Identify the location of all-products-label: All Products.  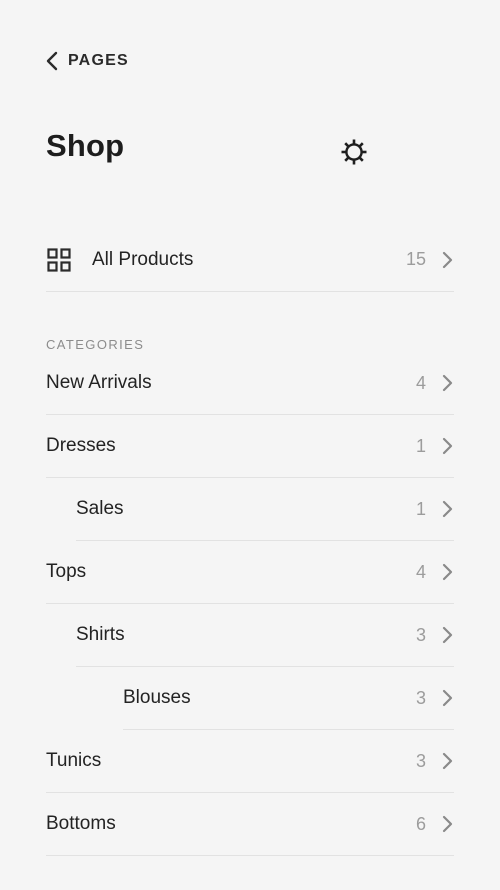
(143, 259).